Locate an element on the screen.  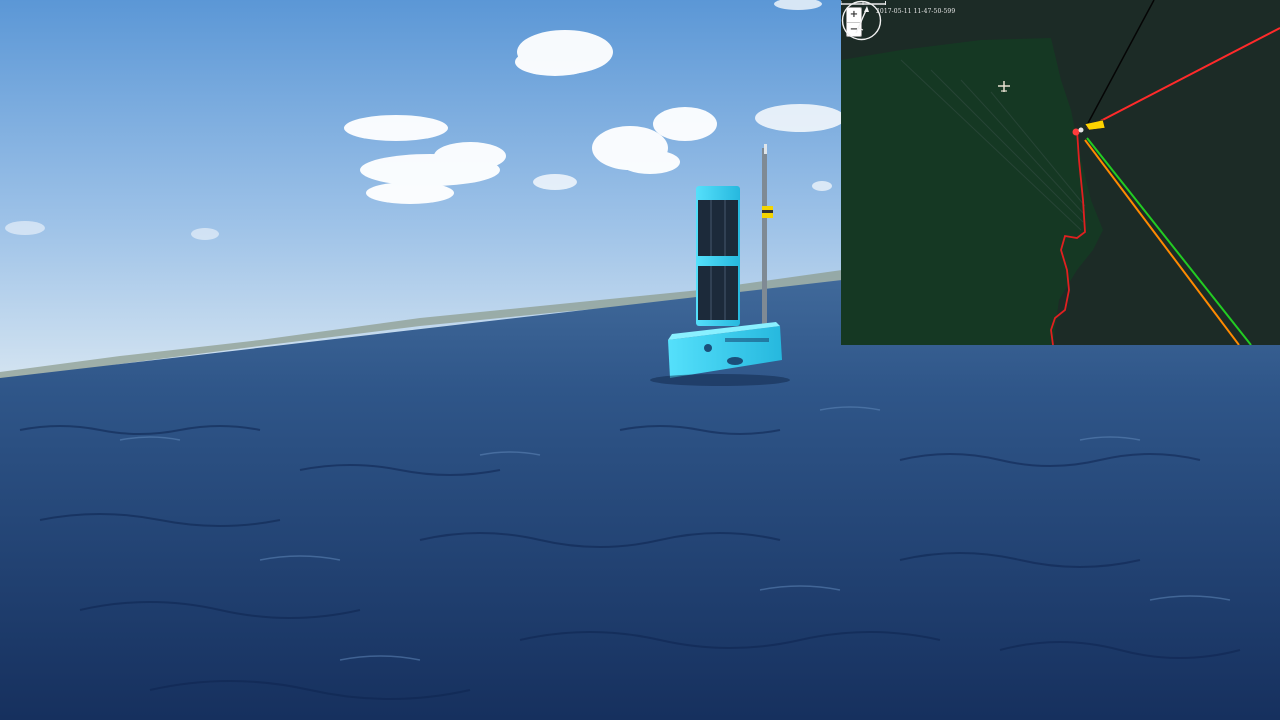
scale-bar is located at coordinates (863, 3).